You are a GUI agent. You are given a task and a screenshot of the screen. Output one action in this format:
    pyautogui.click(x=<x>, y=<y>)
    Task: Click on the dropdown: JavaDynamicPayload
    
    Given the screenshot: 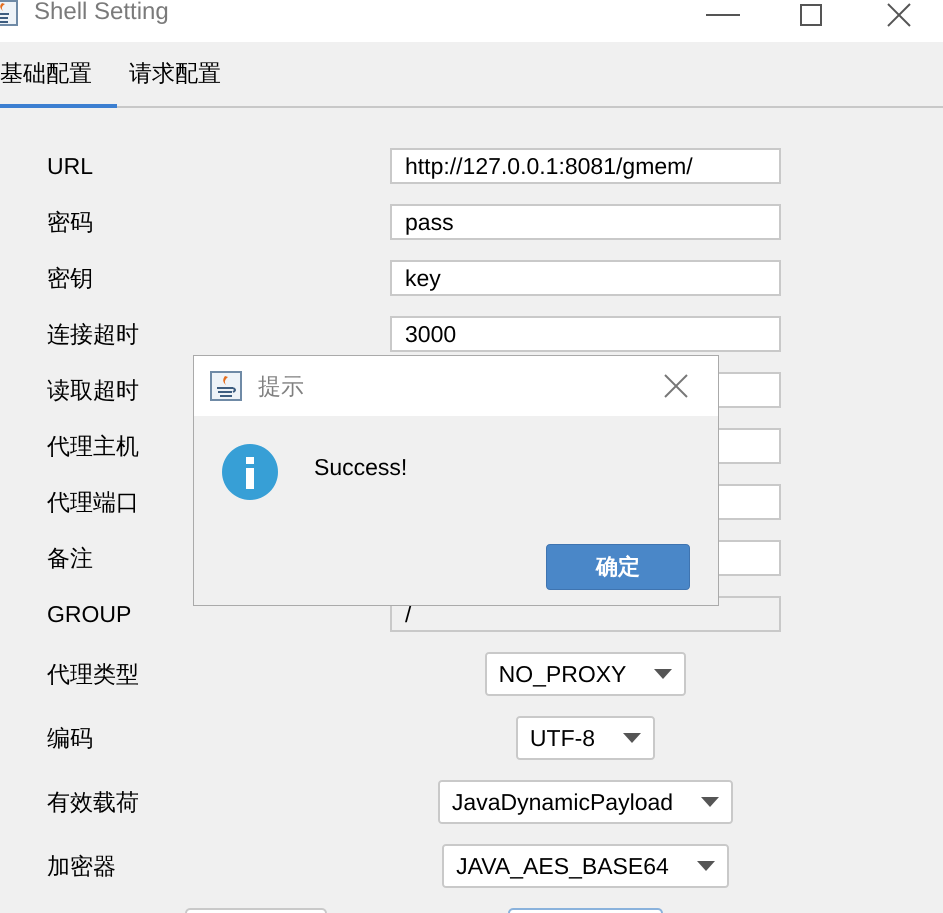 What is the action you would take?
    pyautogui.click(x=586, y=802)
    